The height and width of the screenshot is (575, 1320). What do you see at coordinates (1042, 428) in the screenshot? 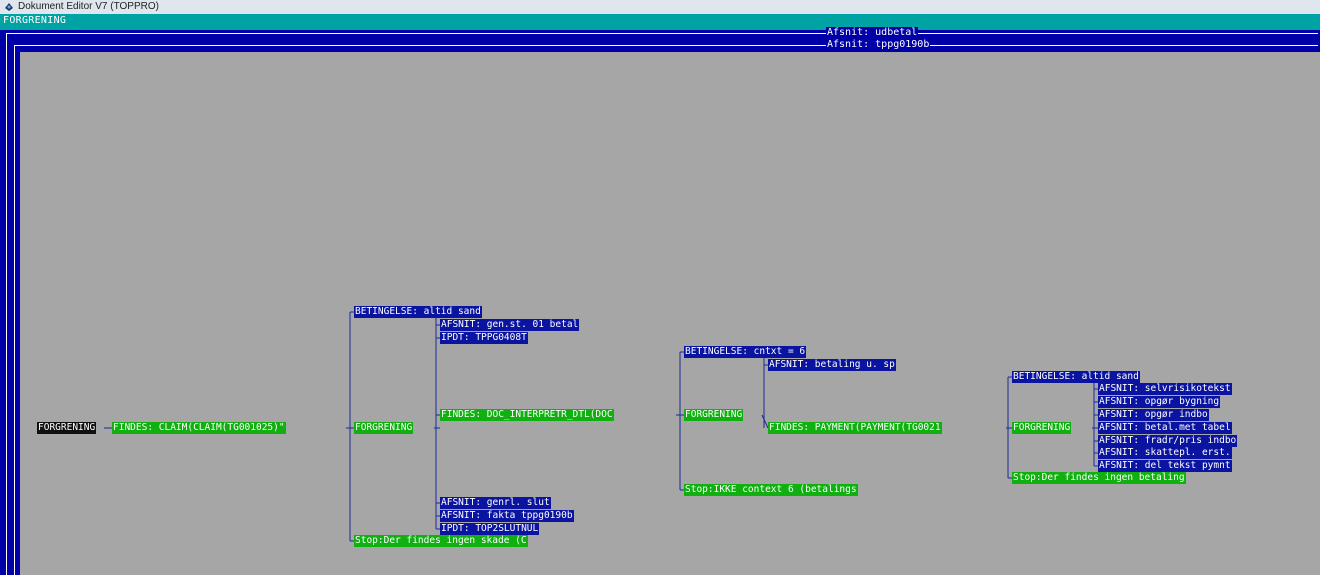
I see `node-forgrening-3: FORGRENING` at bounding box center [1042, 428].